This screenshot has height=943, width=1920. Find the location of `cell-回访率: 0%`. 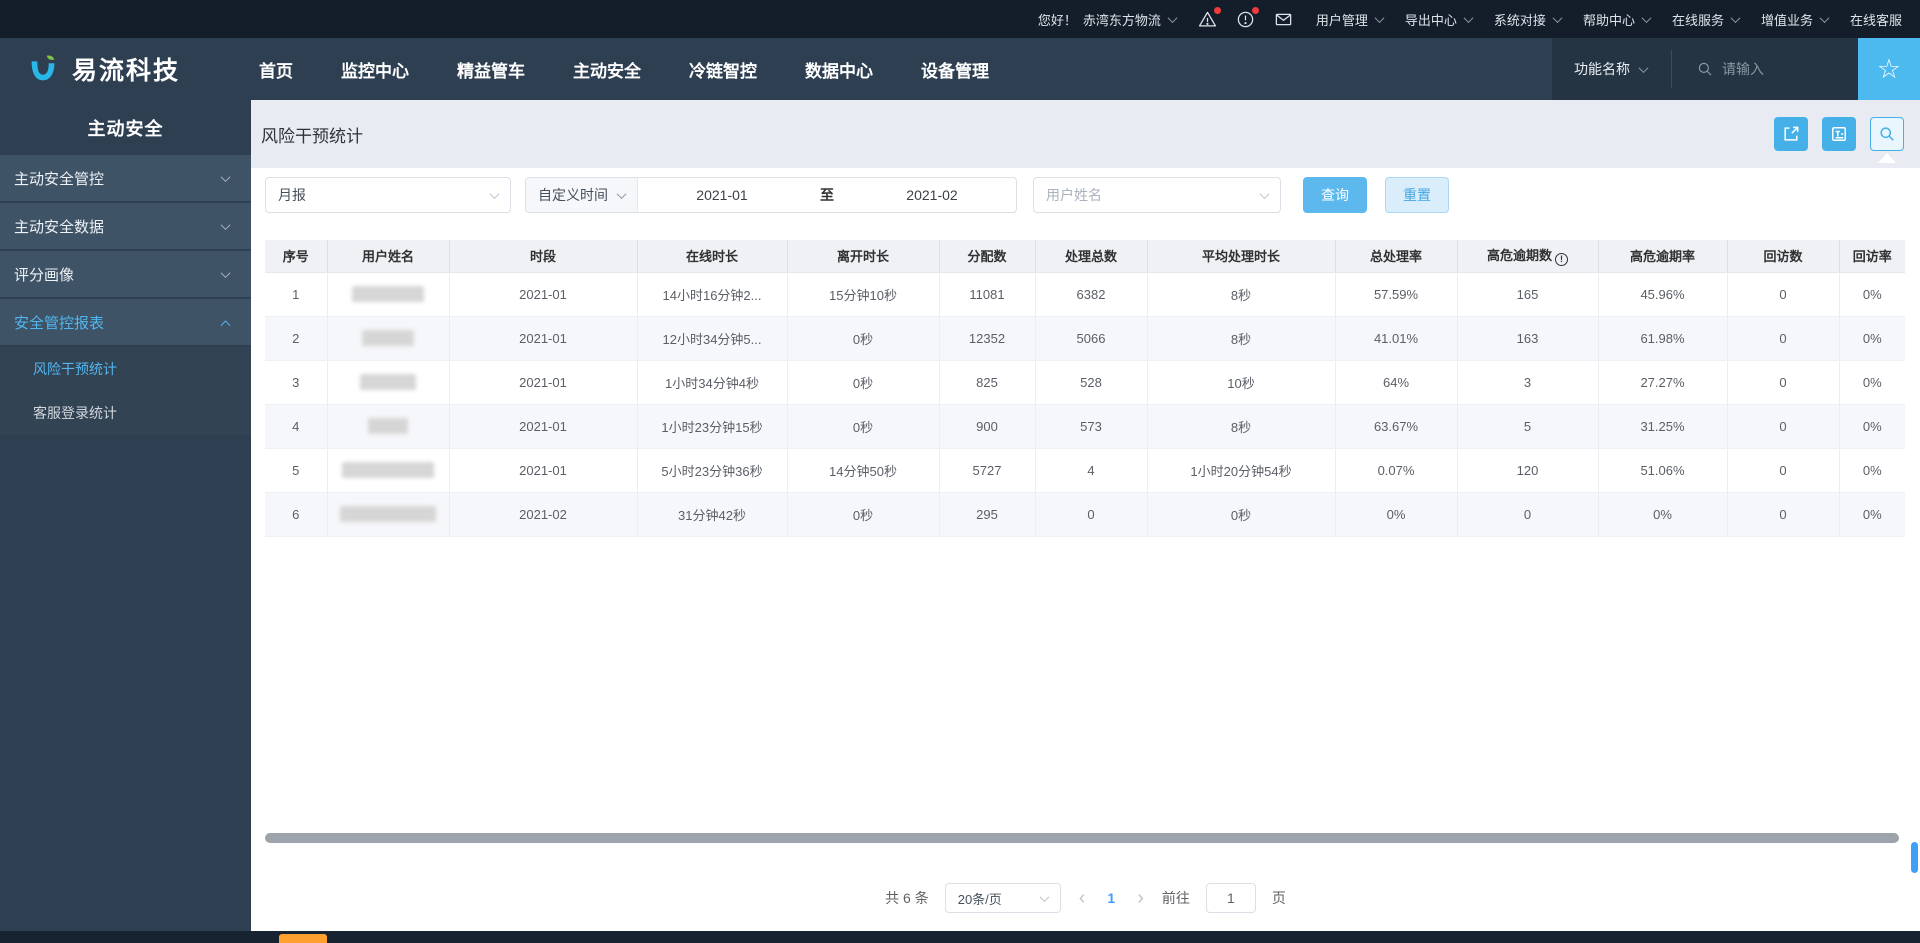

cell-回访率: 0% is located at coordinates (1872, 514).